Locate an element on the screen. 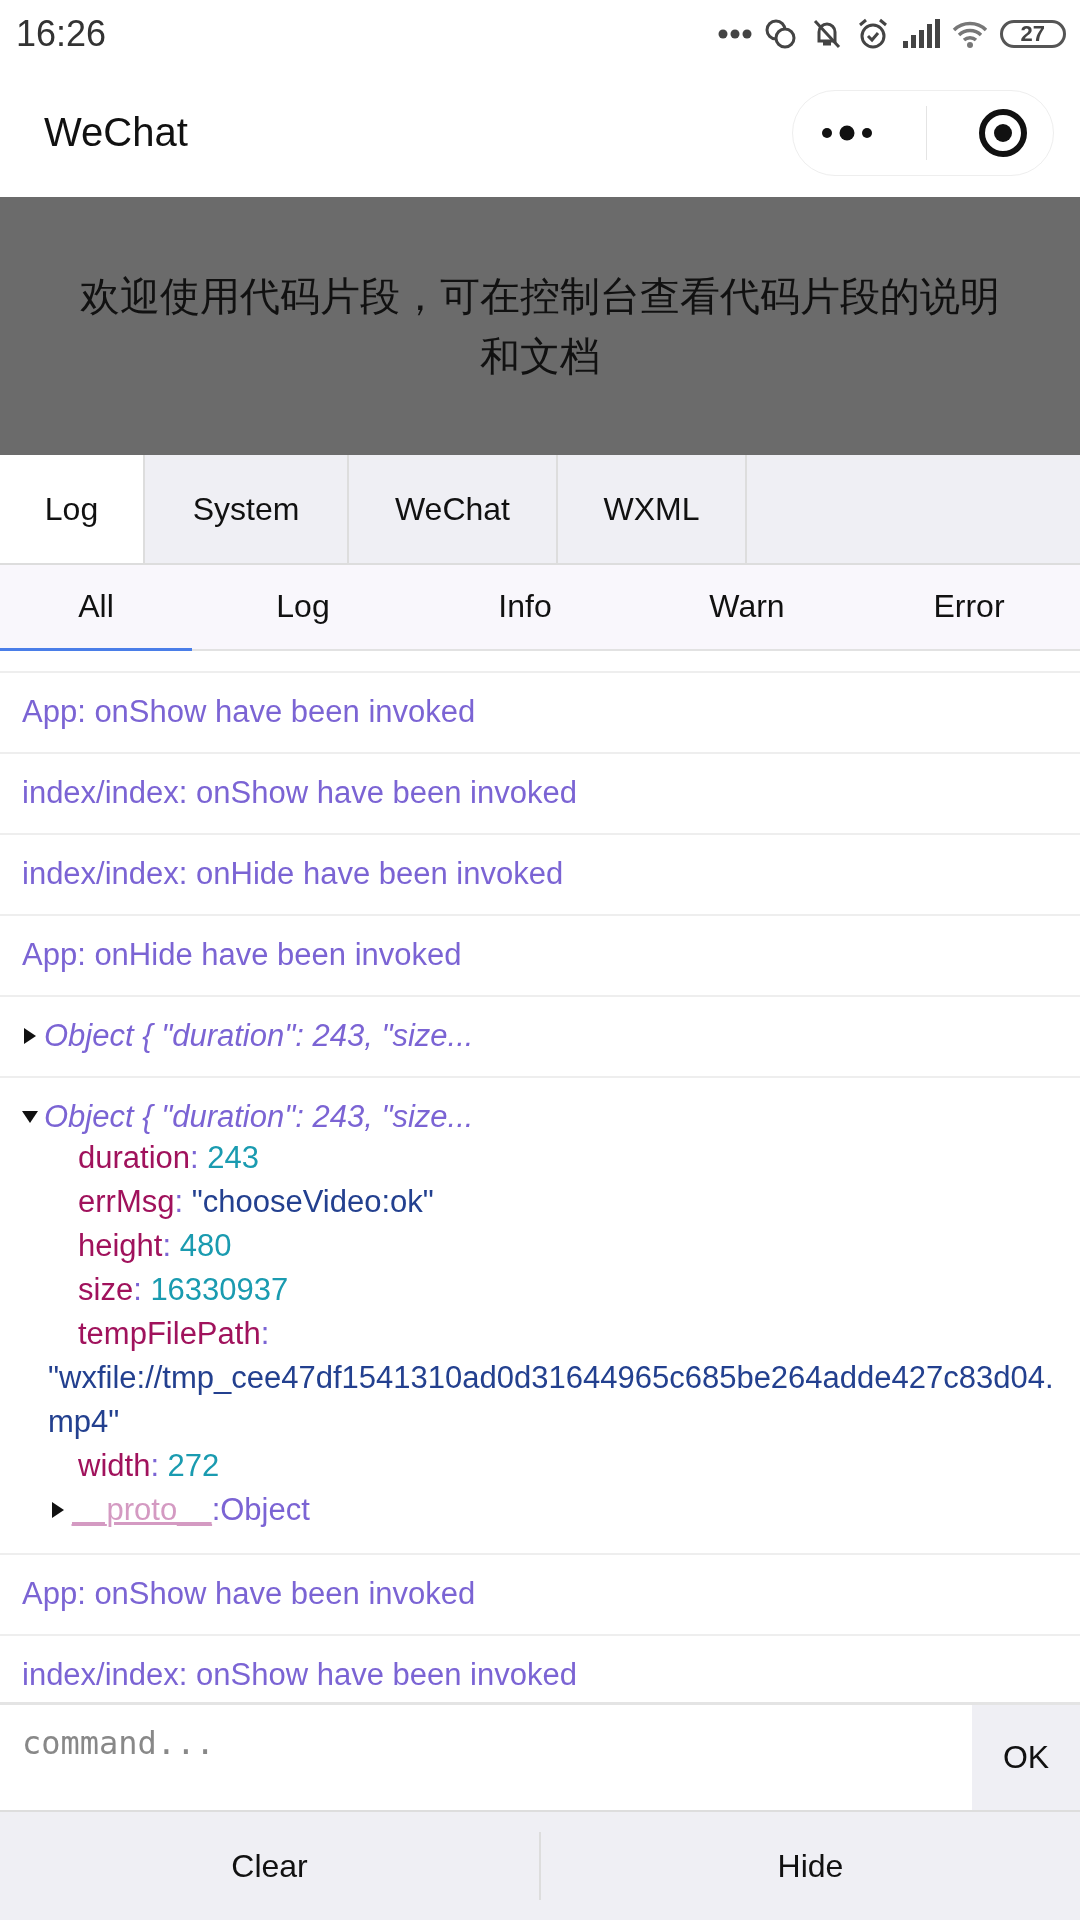 This screenshot has width=1080, height=1920. ok-button: OK is located at coordinates (1026, 1757).